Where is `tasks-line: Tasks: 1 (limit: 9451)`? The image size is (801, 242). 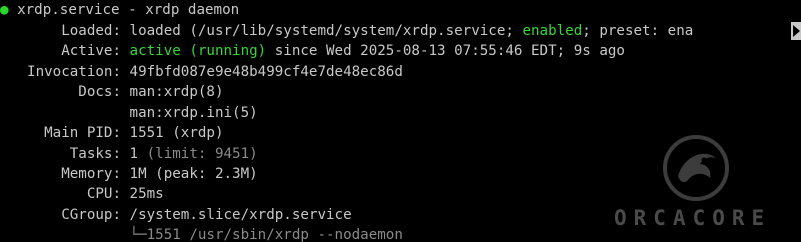 tasks-line: Tasks: 1 (limit: 9451) is located at coordinates (129, 154).